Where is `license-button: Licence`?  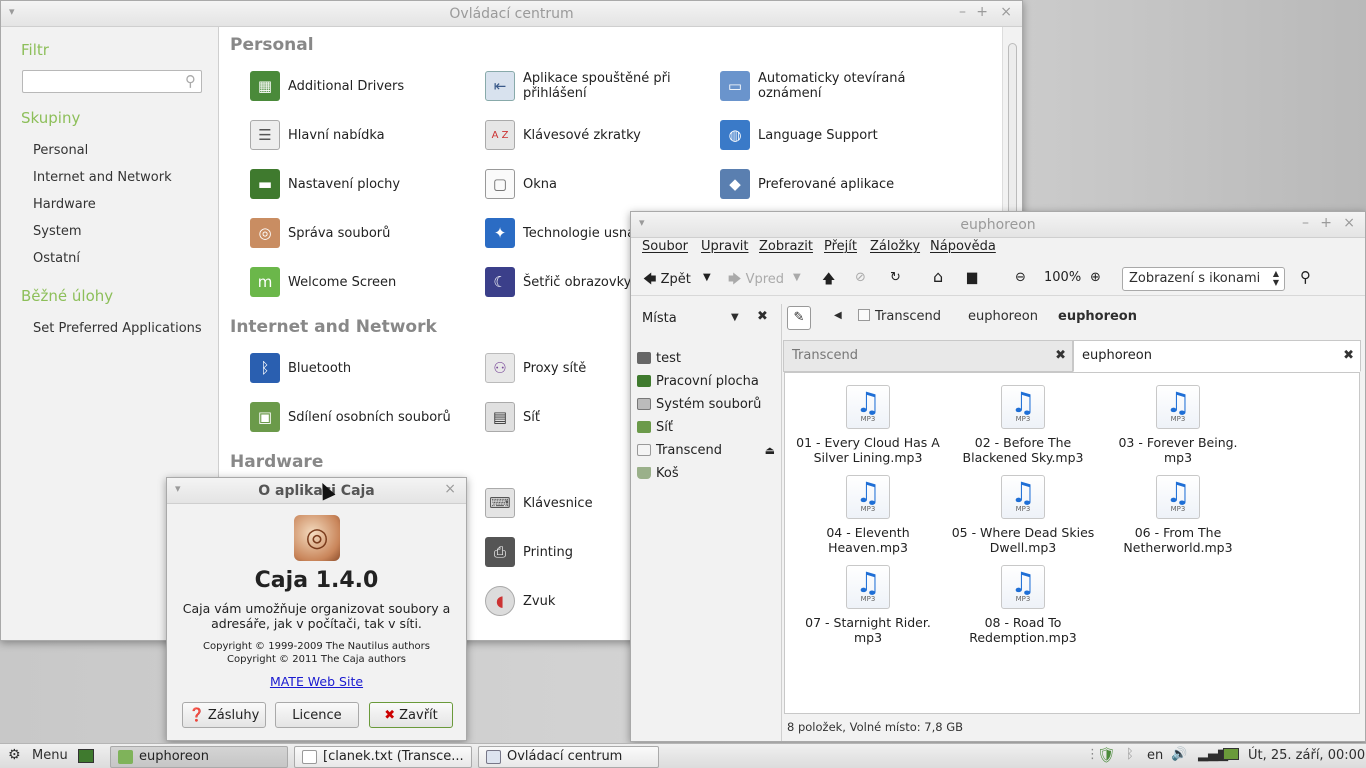 license-button: Licence is located at coordinates (317, 715).